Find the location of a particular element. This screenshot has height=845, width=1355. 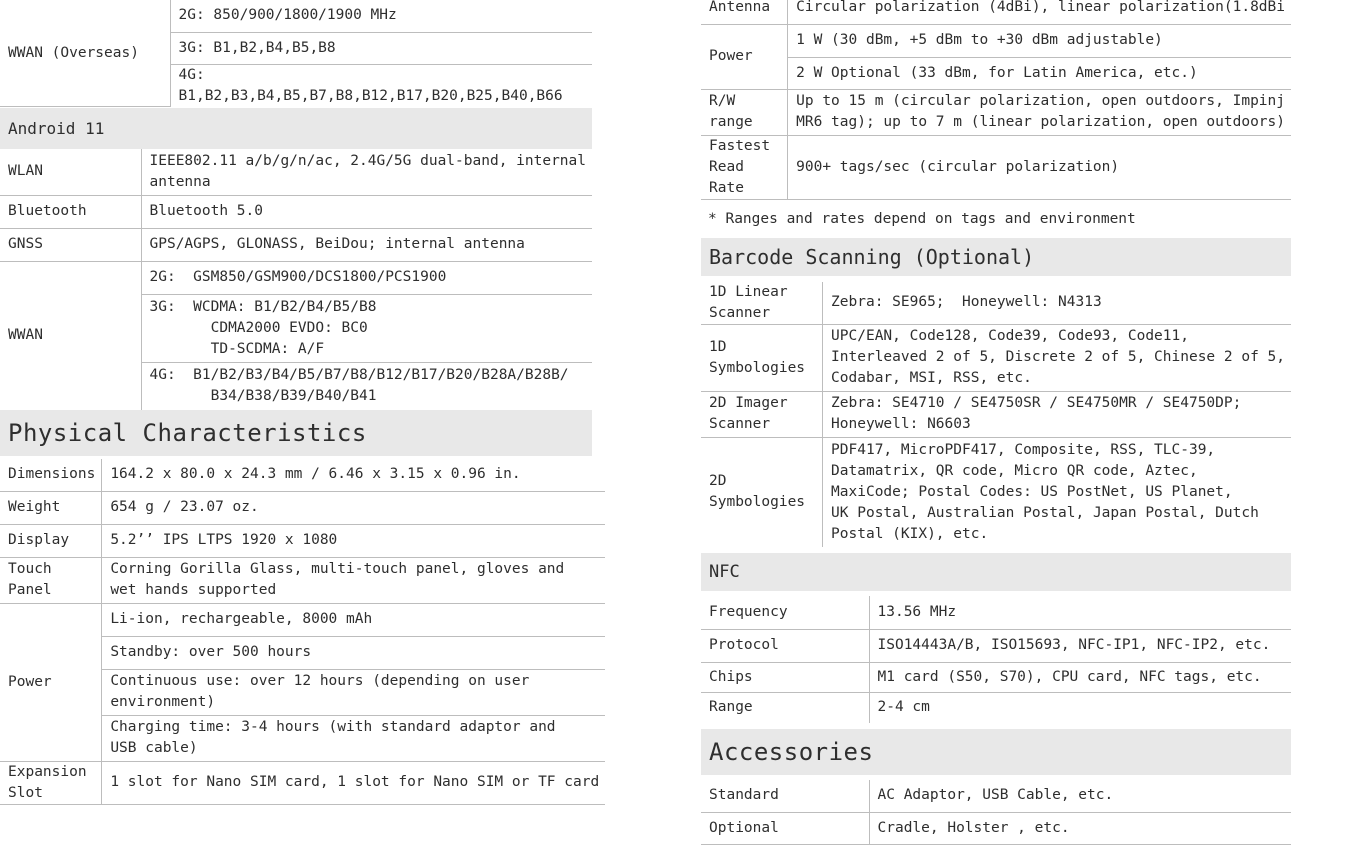

imager-line-2: Honeywell: N6603 is located at coordinates (901, 424).